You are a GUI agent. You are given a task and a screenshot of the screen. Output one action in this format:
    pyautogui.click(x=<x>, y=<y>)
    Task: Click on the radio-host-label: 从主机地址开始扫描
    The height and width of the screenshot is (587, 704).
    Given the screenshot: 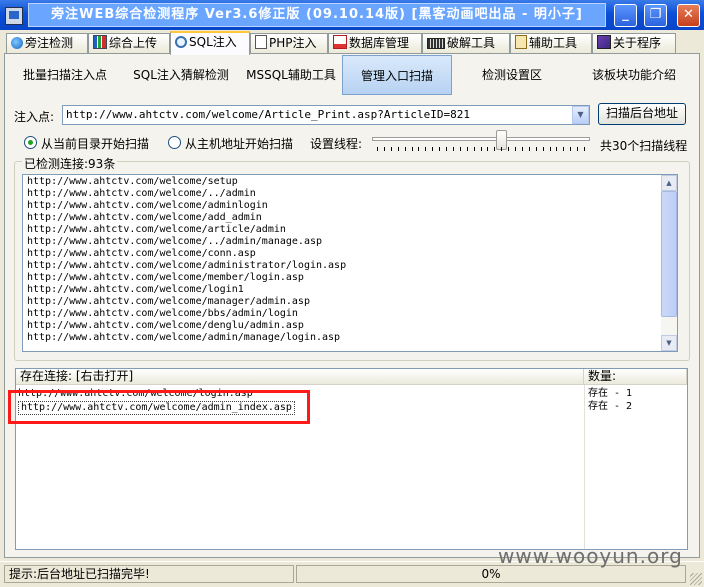 What is the action you would take?
    pyautogui.click(x=239, y=143)
    